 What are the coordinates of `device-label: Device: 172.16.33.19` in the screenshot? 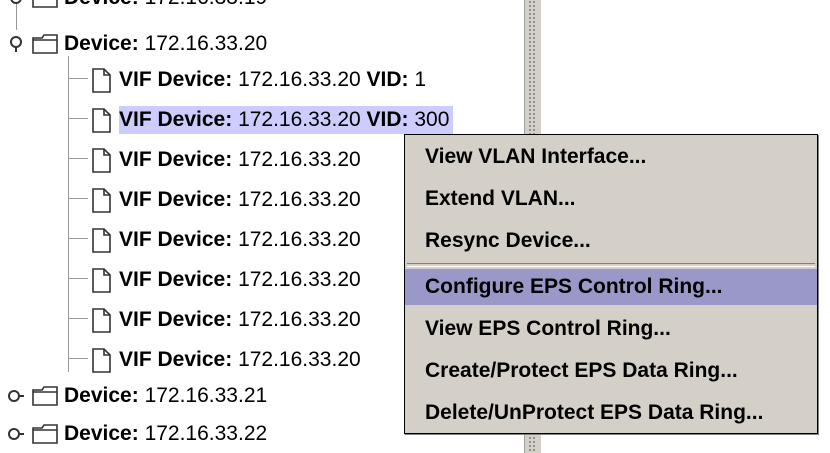 It's located at (165, 6).